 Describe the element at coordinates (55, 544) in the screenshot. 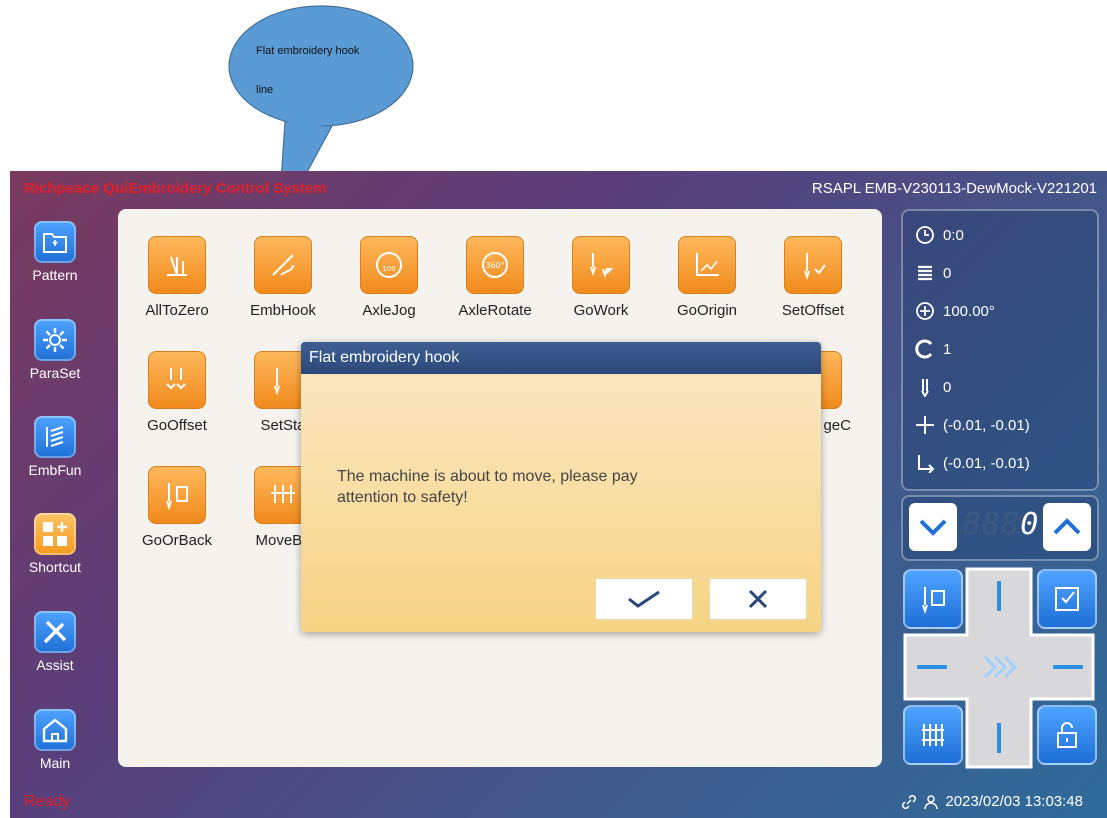

I see `sidebar-item-shortcut: Shortcut` at that location.